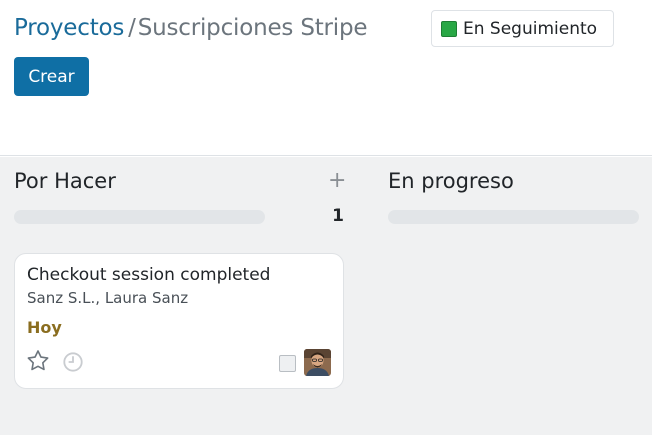 This screenshot has width=652, height=435. I want to click on add-task-icon: +, so click(337, 181).